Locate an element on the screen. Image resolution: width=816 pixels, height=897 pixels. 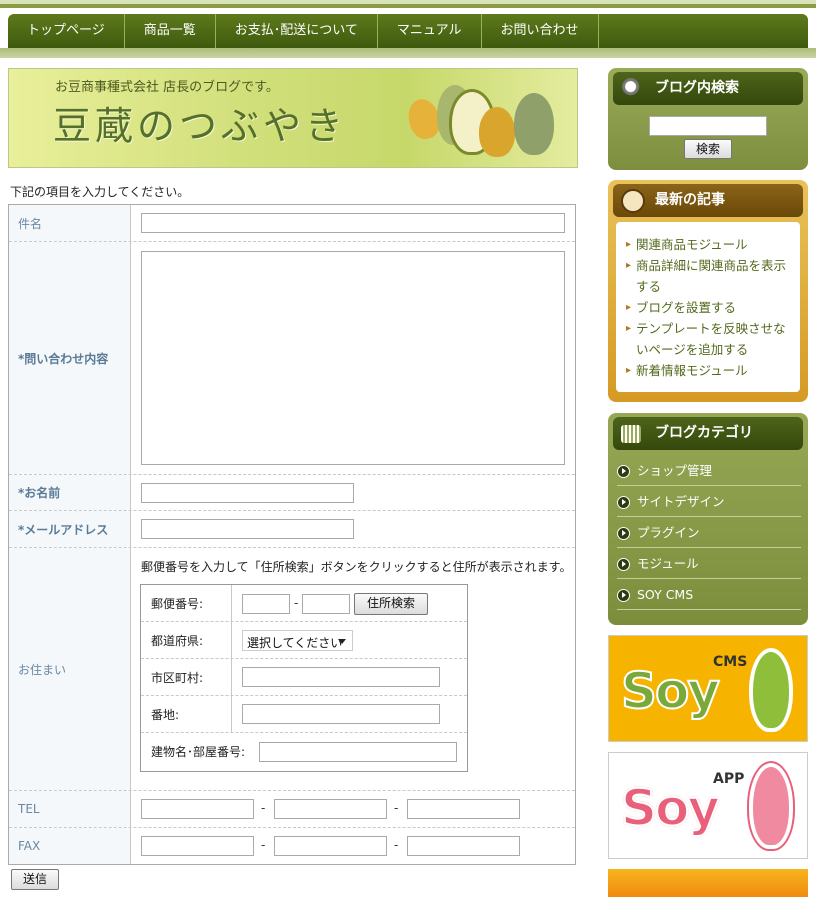
fax-part2-input is located at coordinates (330, 846).